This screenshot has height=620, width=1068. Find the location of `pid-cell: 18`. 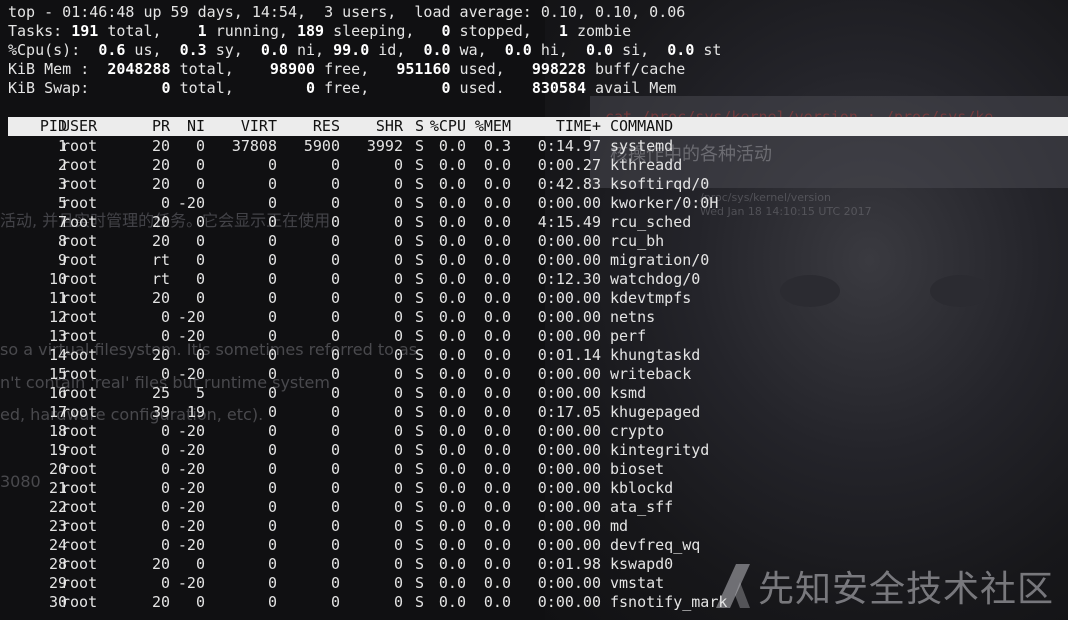

pid-cell: 18 is located at coordinates (57, 431).